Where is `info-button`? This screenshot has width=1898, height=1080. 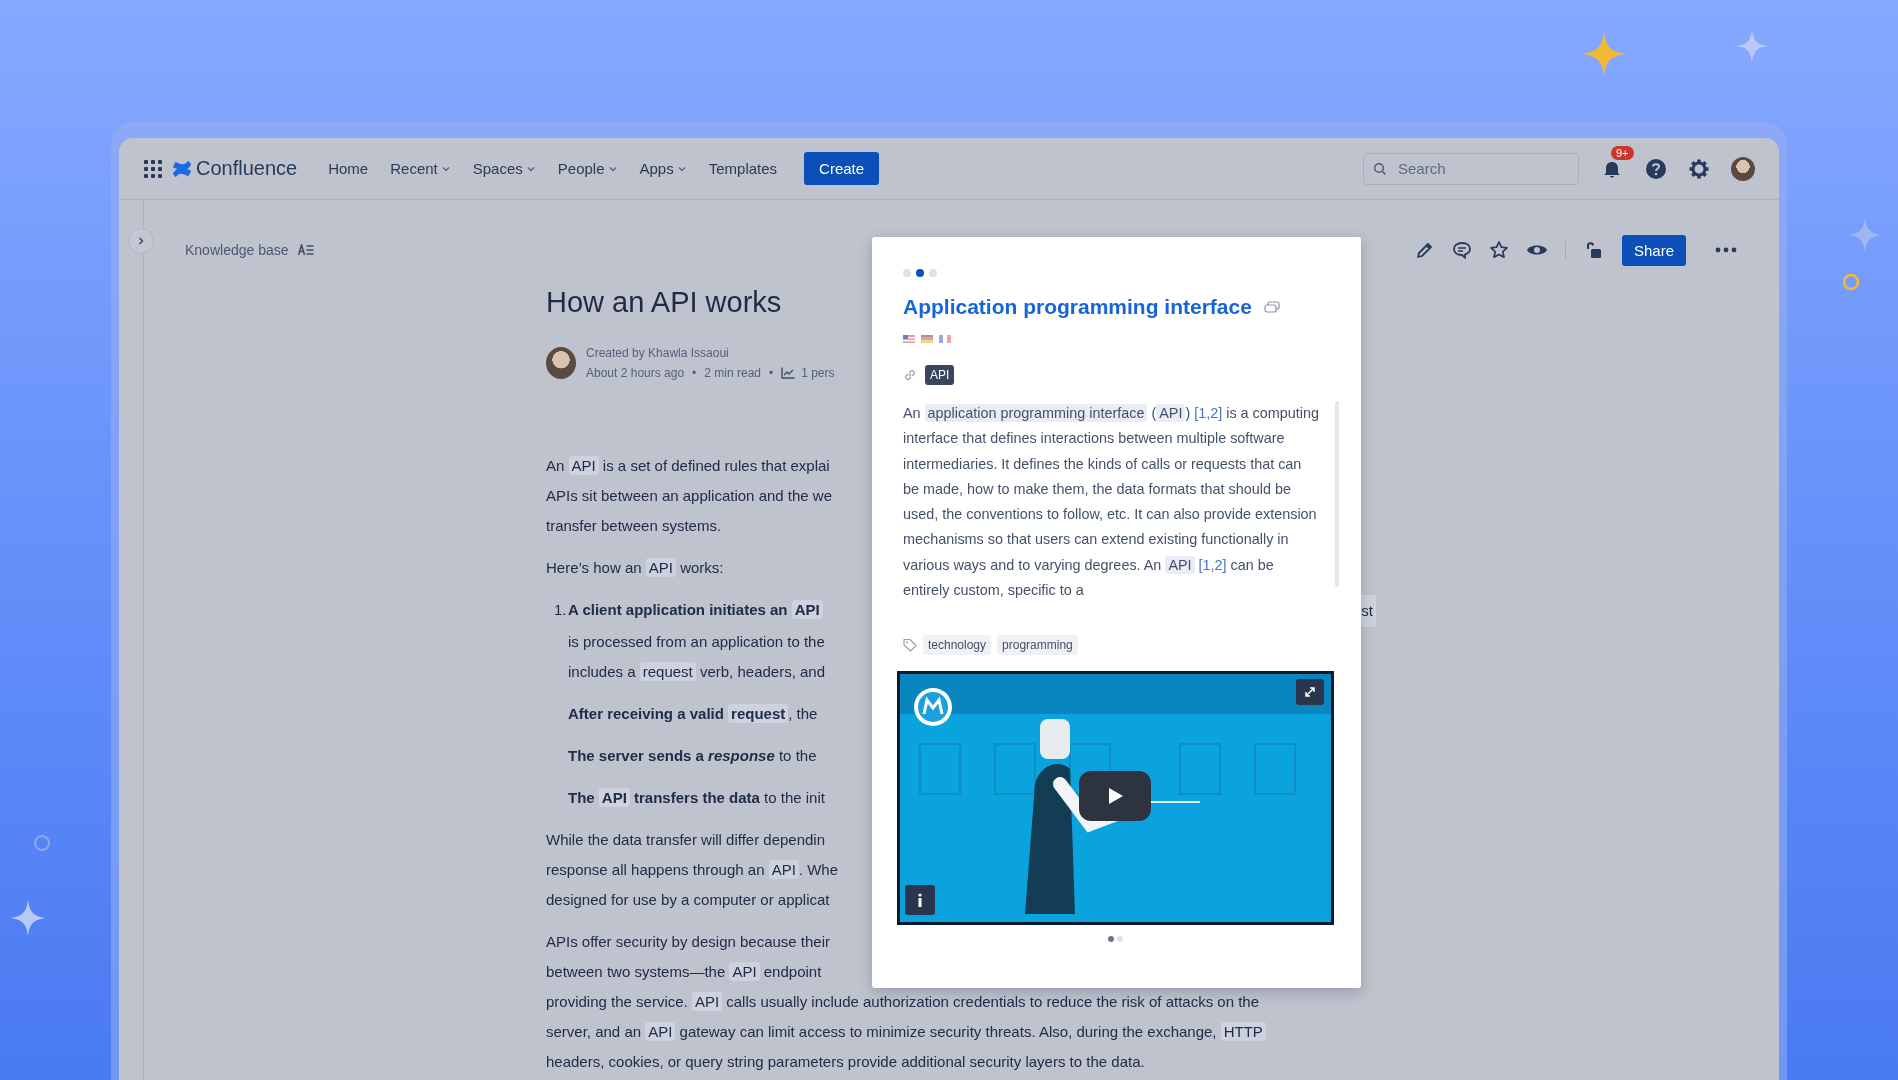 info-button is located at coordinates (920, 900).